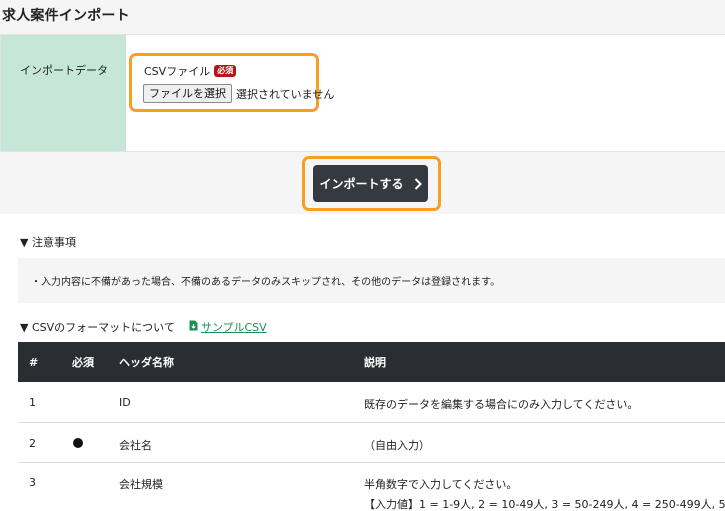 This screenshot has height=511, width=725. What do you see at coordinates (361, 184) in the screenshot?
I see `import-button-label: インポートする` at bounding box center [361, 184].